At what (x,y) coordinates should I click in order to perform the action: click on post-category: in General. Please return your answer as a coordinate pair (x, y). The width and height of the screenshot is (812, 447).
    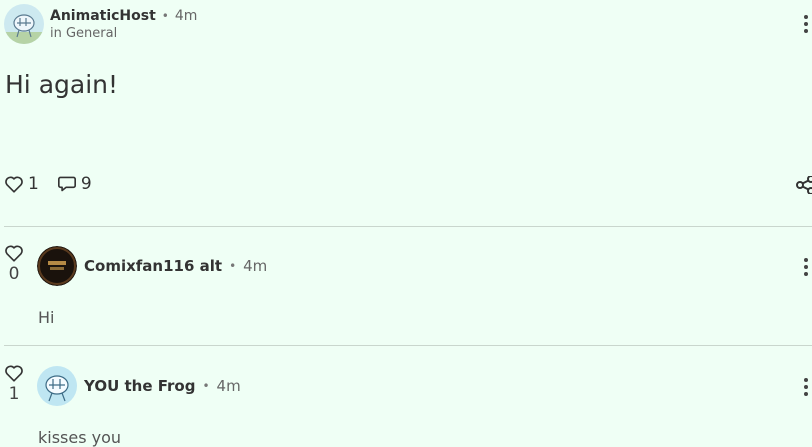
    Looking at the image, I should click on (123, 33).